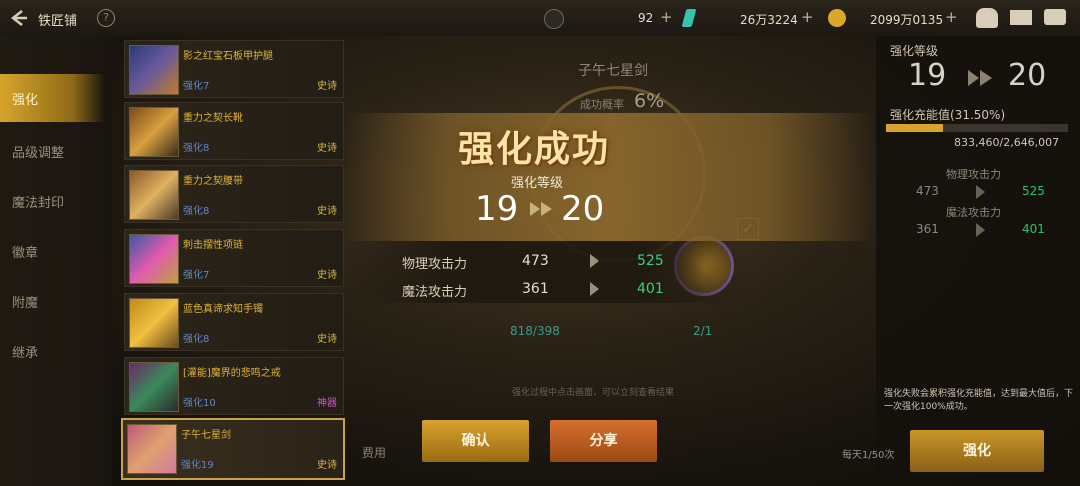 Image resolution: width=1080 pixels, height=486 pixels. What do you see at coordinates (1033, 229) in the screenshot?
I see `right-stat-to: 401` at bounding box center [1033, 229].